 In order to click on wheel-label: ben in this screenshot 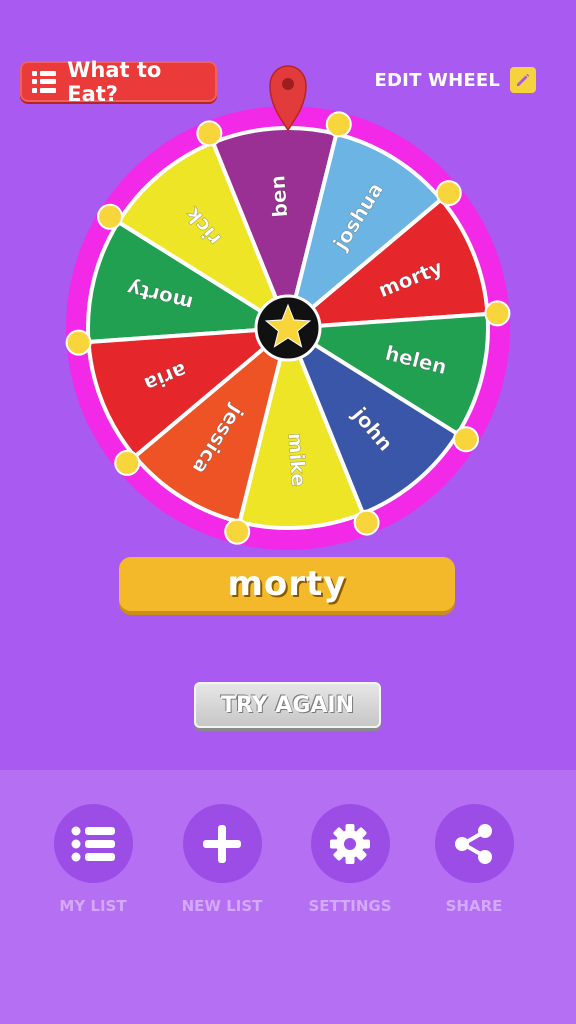, I will do `click(278, 196)`.